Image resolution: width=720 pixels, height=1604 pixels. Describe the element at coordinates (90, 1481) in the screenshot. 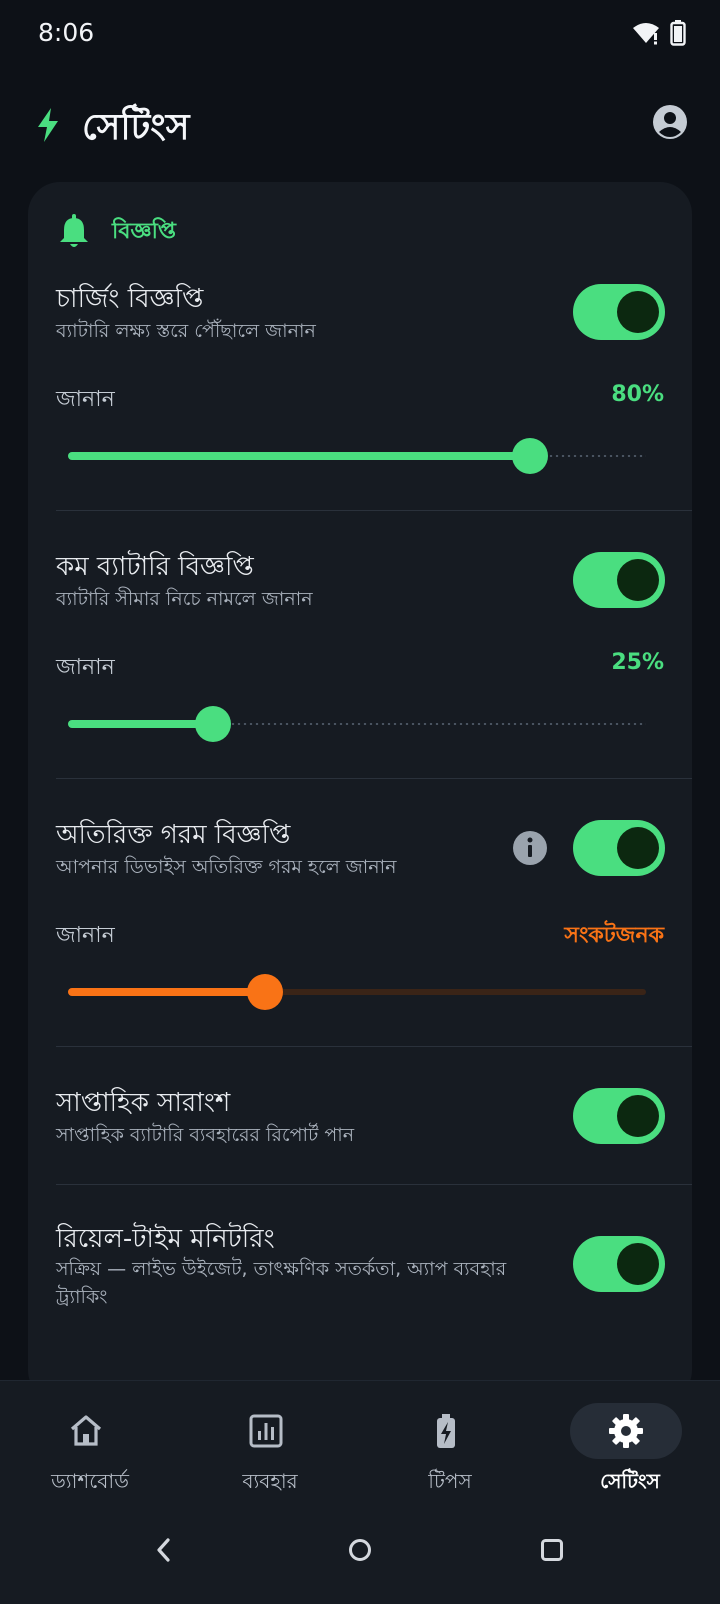

I see `nav-label-dashboard: ড্যাশবোর্ড` at that location.